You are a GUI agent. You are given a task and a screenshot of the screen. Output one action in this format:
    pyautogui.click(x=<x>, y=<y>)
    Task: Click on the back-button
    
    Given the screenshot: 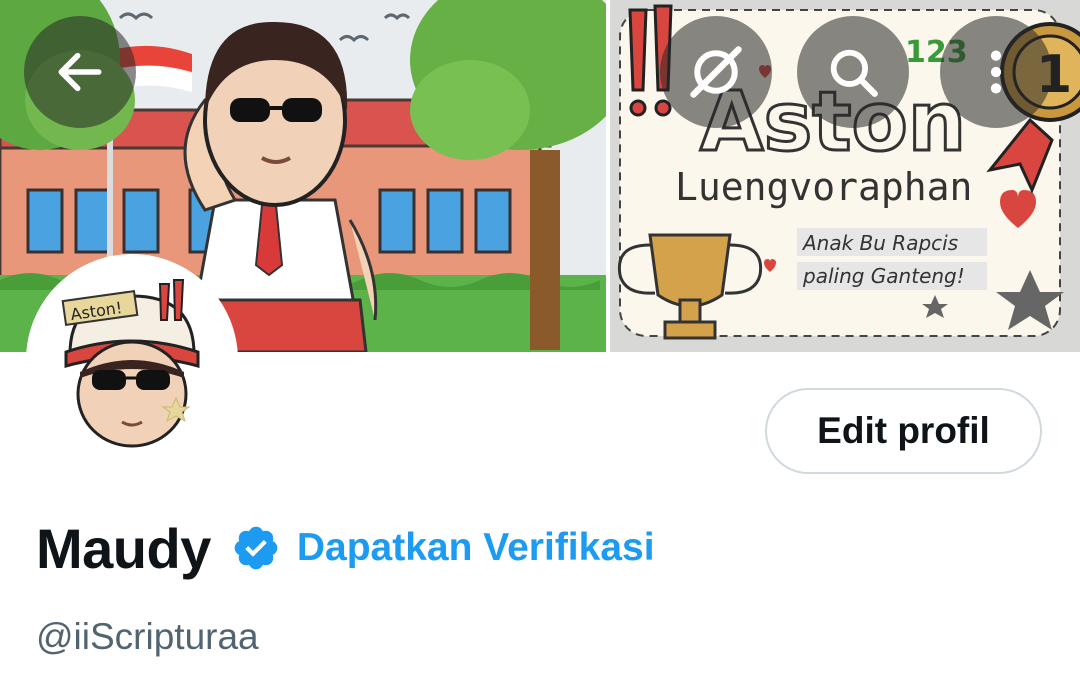 What is the action you would take?
    pyautogui.click(x=80, y=72)
    